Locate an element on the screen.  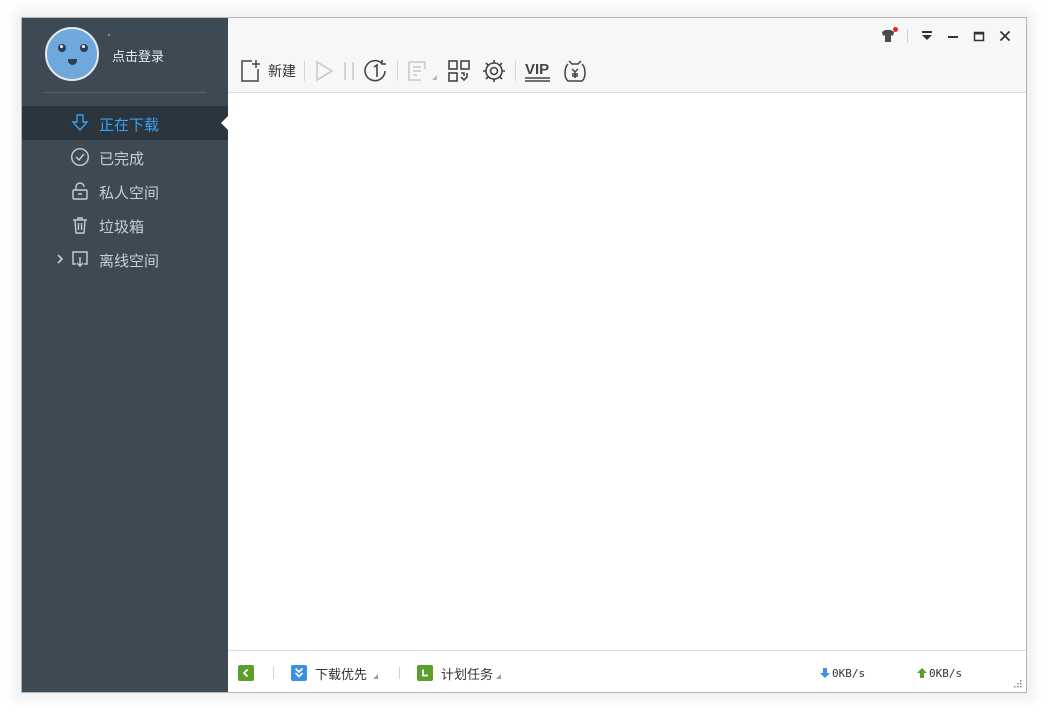
pause-icon is located at coordinates (349, 71).